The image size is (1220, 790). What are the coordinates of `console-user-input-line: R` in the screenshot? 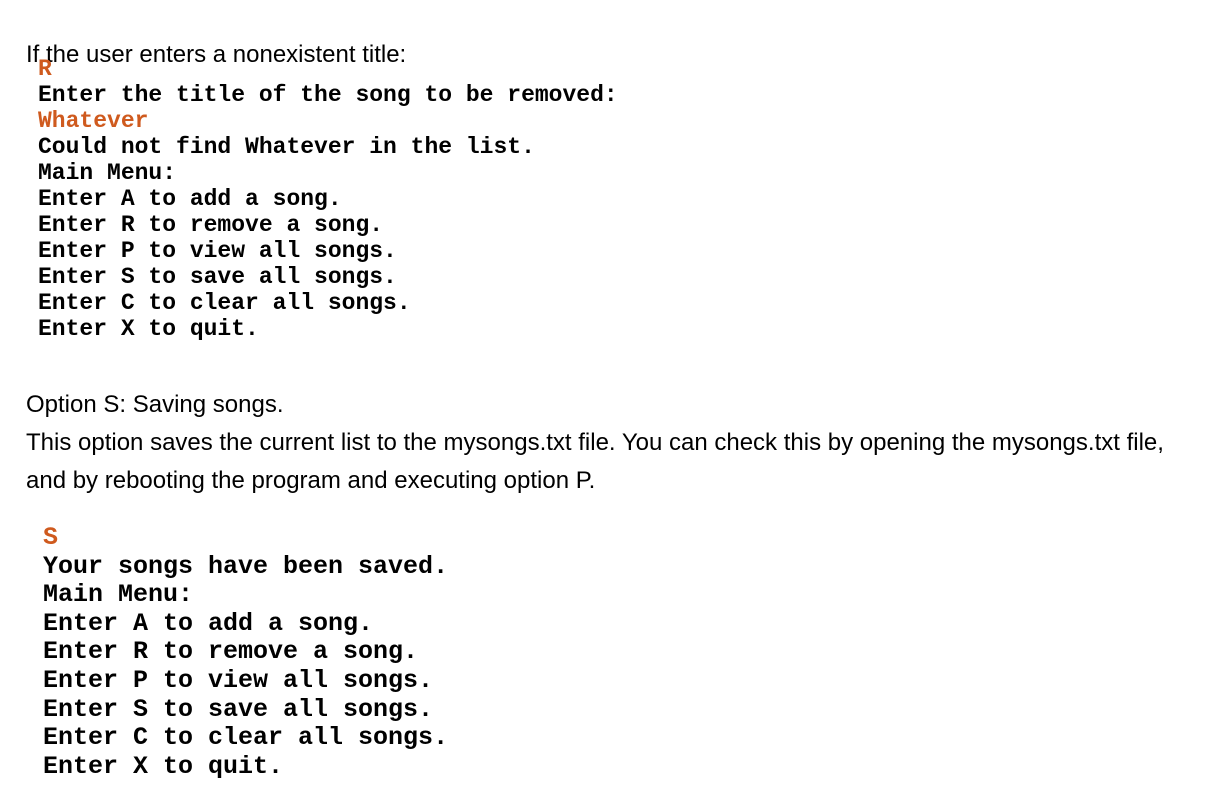 It's located at (45, 69).